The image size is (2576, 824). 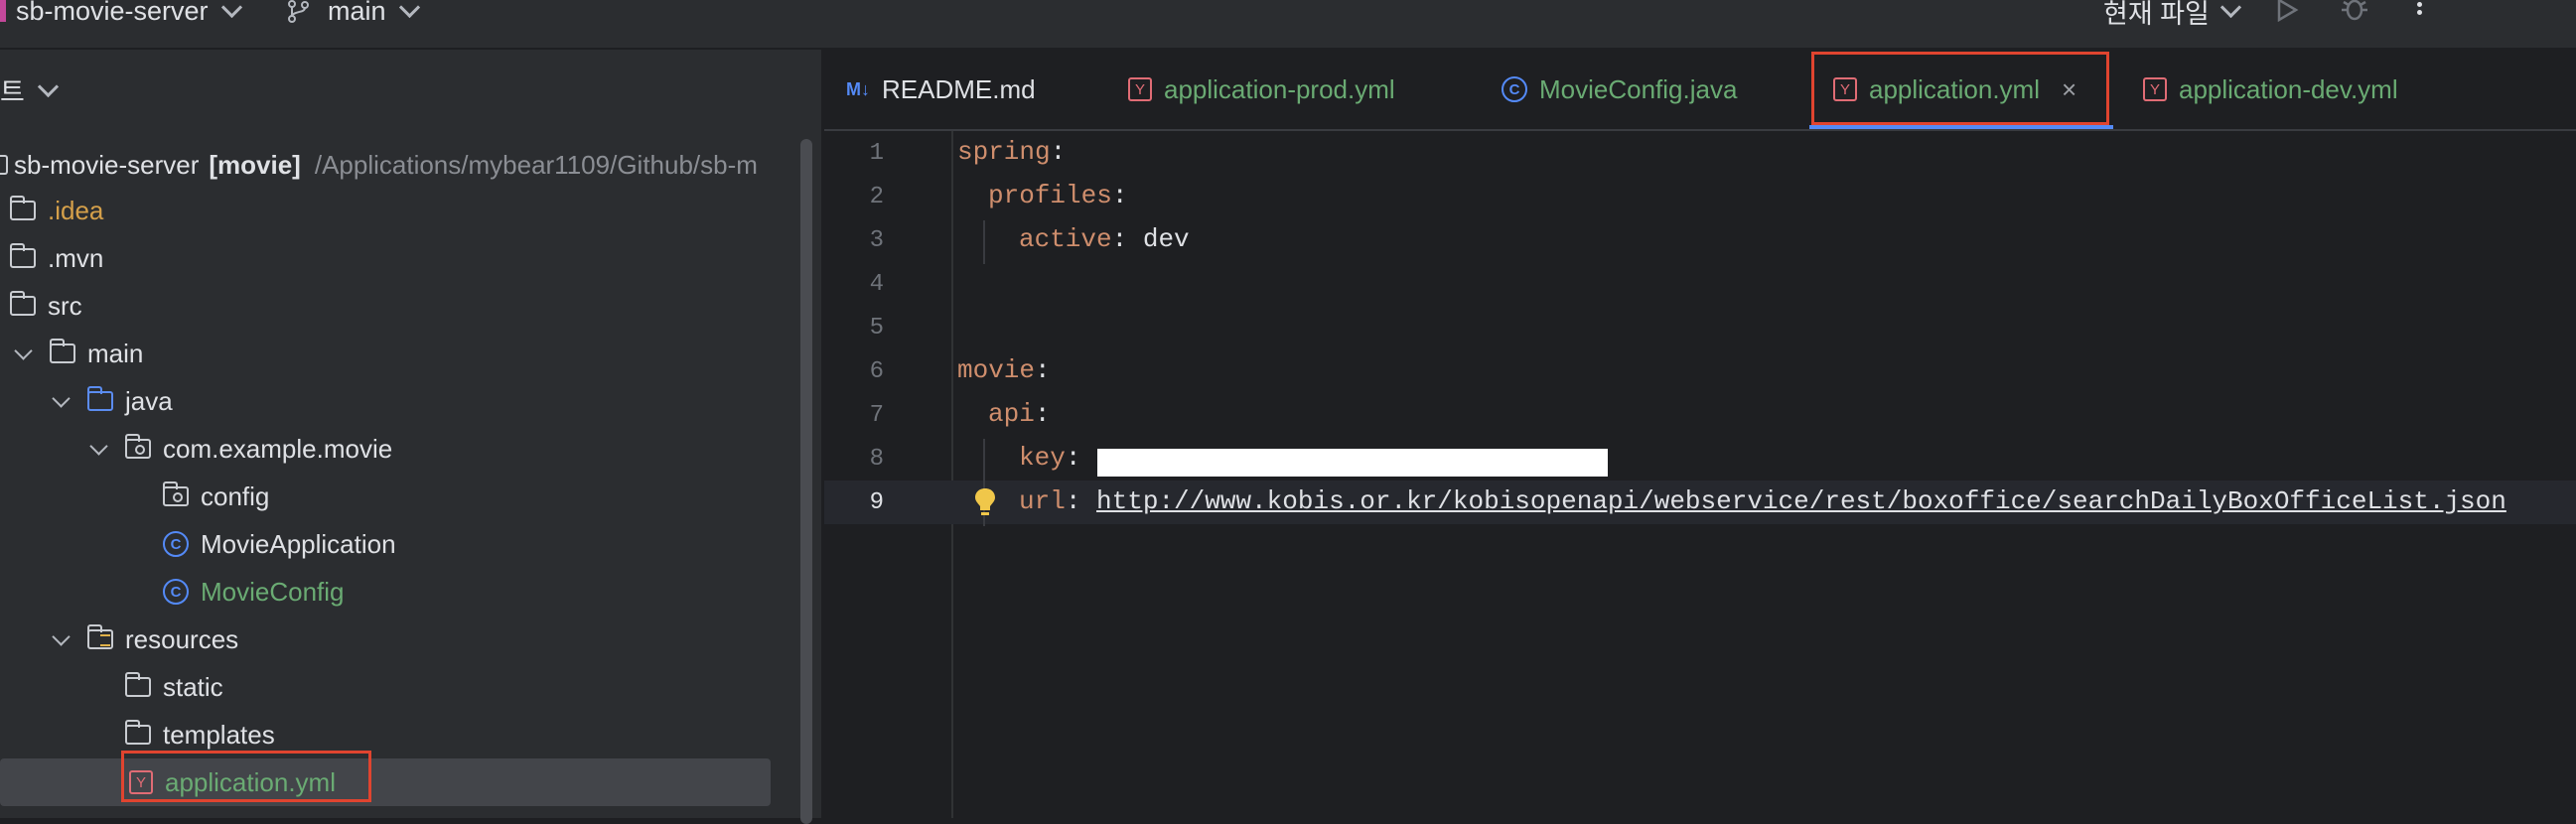 I want to click on branch-name: main, so click(x=357, y=13).